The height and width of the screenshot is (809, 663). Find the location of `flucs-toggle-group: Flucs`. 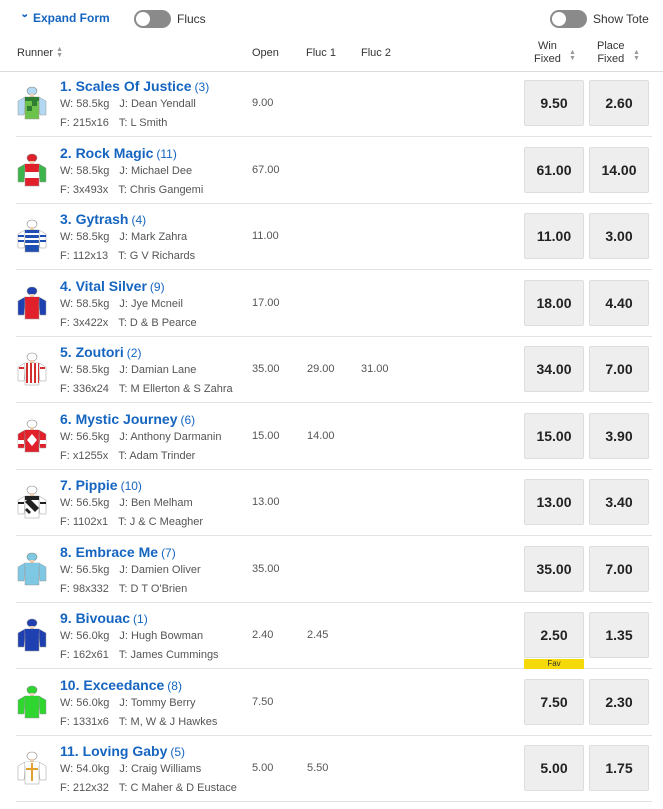

flucs-toggle-group: Flucs is located at coordinates (170, 19).